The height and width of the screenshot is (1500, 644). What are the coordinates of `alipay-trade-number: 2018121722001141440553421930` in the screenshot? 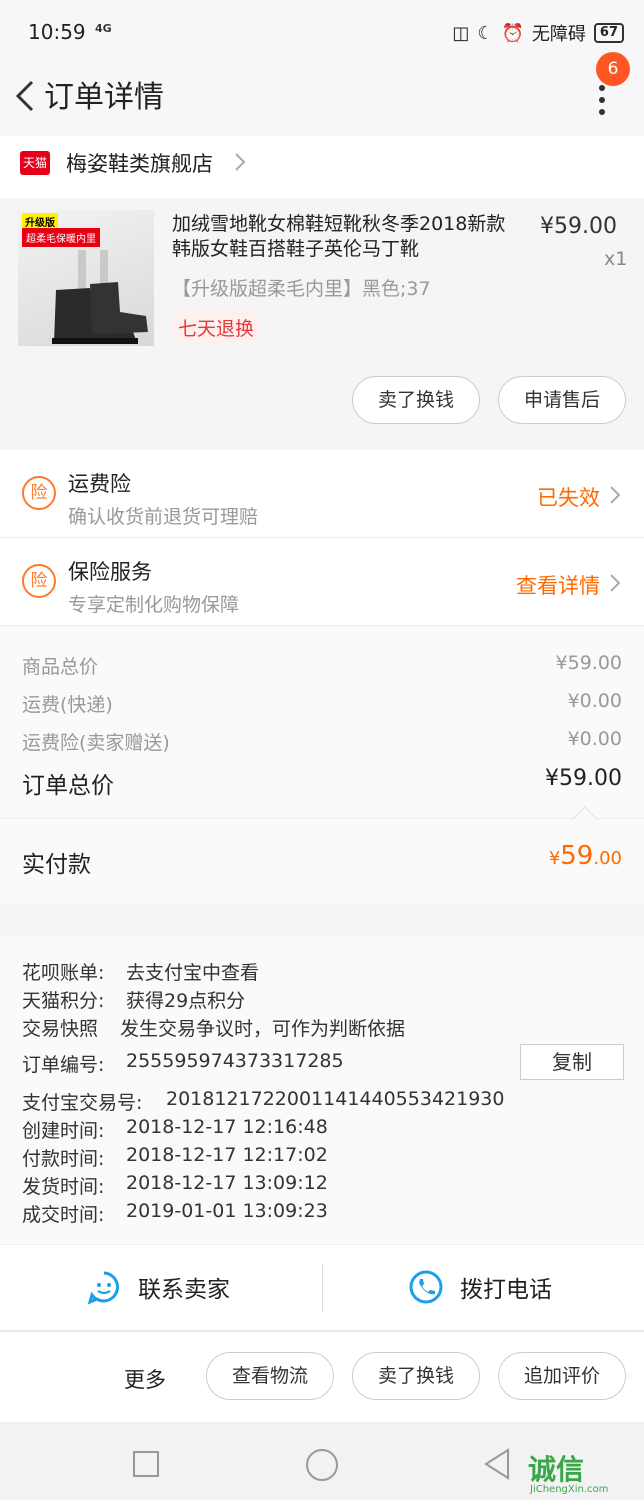 It's located at (335, 1099).